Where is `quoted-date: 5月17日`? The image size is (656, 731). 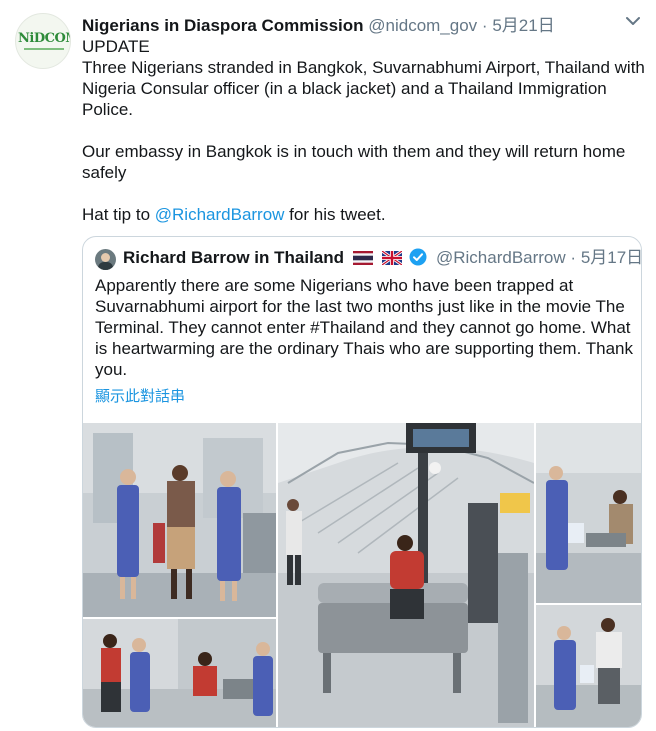 quoted-date: 5月17日 is located at coordinates (611, 257).